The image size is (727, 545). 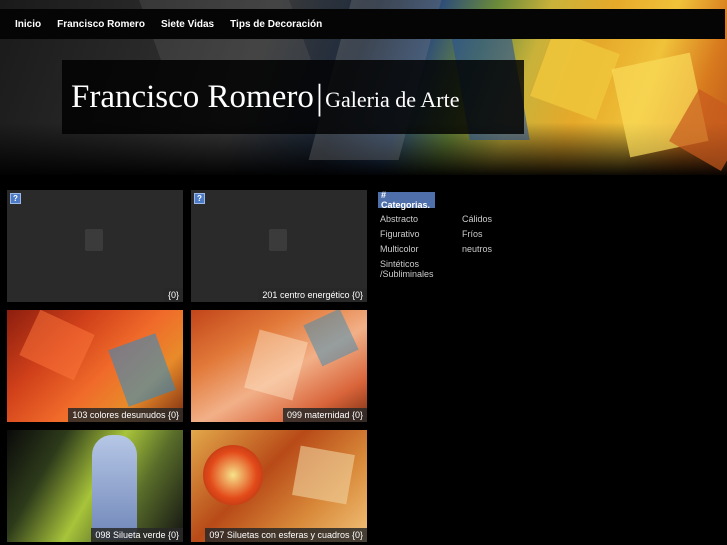 I want to click on categories-heading: # Categorias., so click(x=406, y=200).